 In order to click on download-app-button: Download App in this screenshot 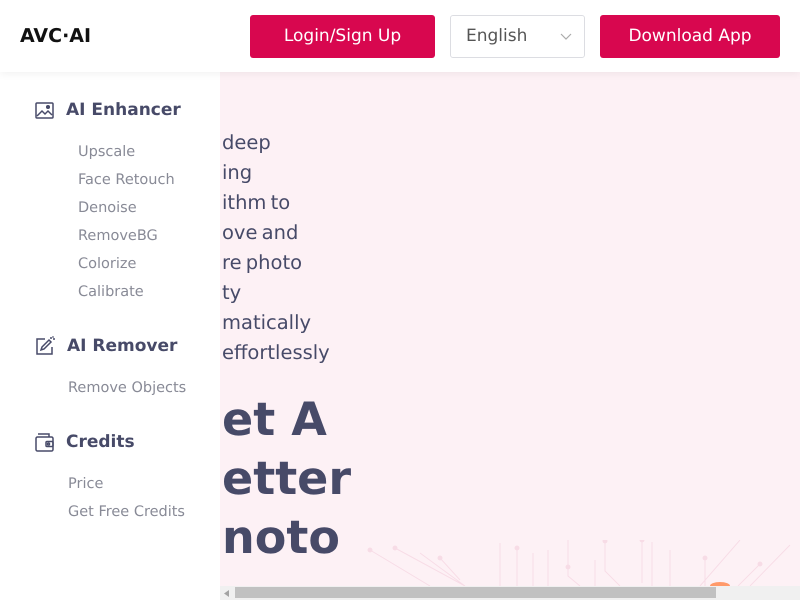, I will do `click(690, 36)`.